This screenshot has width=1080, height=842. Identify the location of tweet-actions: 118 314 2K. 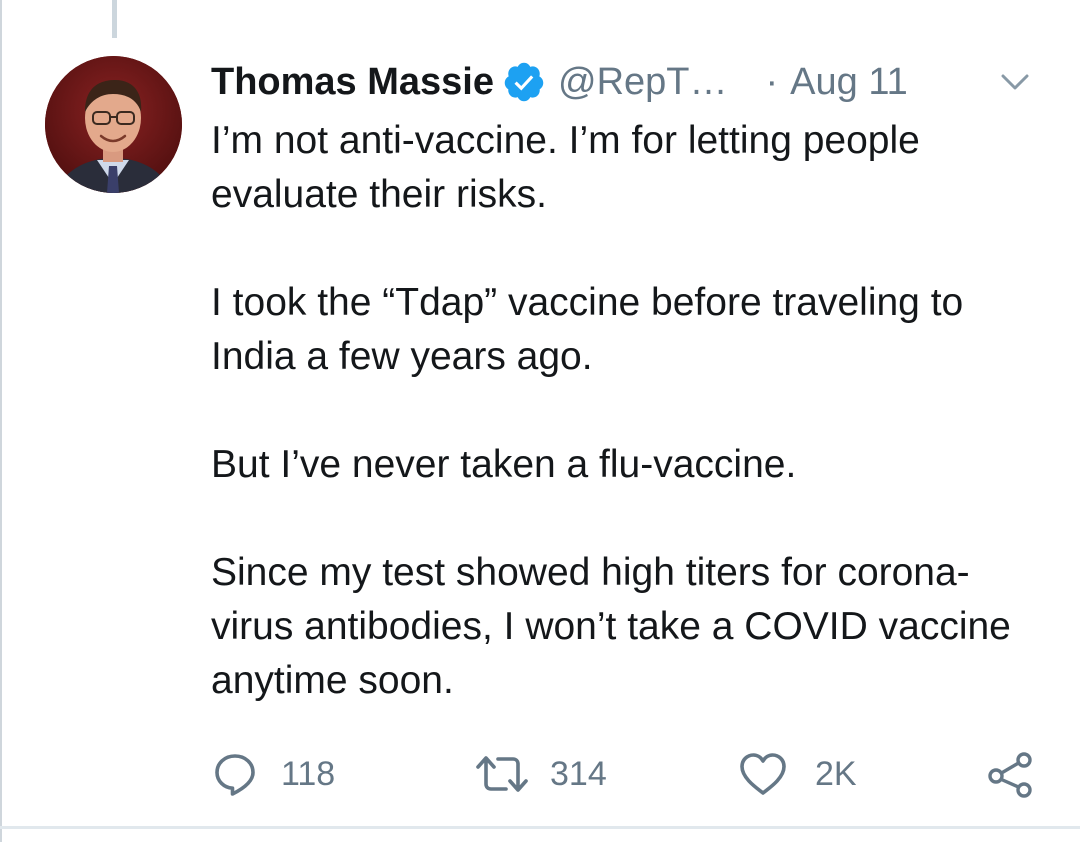
(540, 774).